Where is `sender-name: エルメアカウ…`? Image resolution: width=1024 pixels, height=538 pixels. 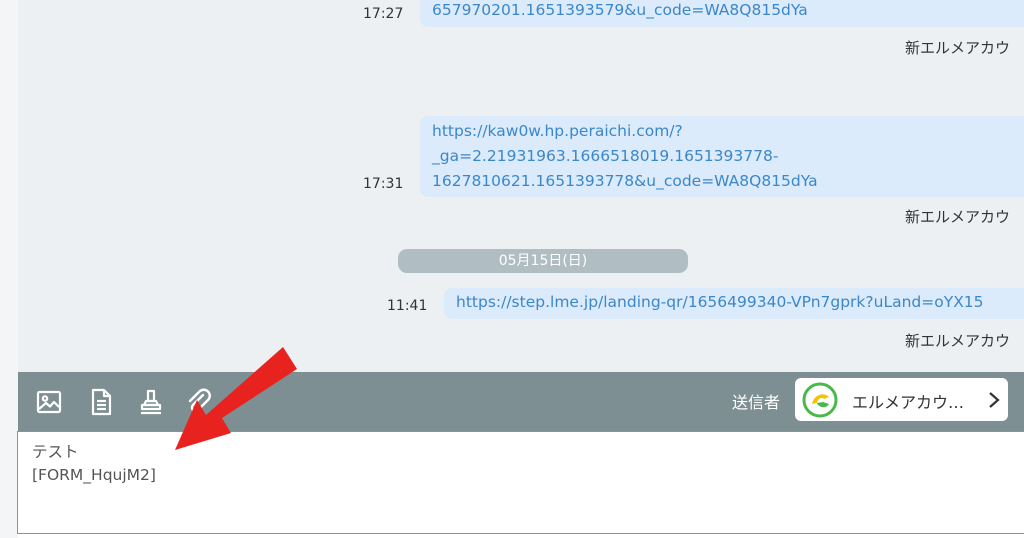
sender-name: エルメアカウ… is located at coordinates (908, 402).